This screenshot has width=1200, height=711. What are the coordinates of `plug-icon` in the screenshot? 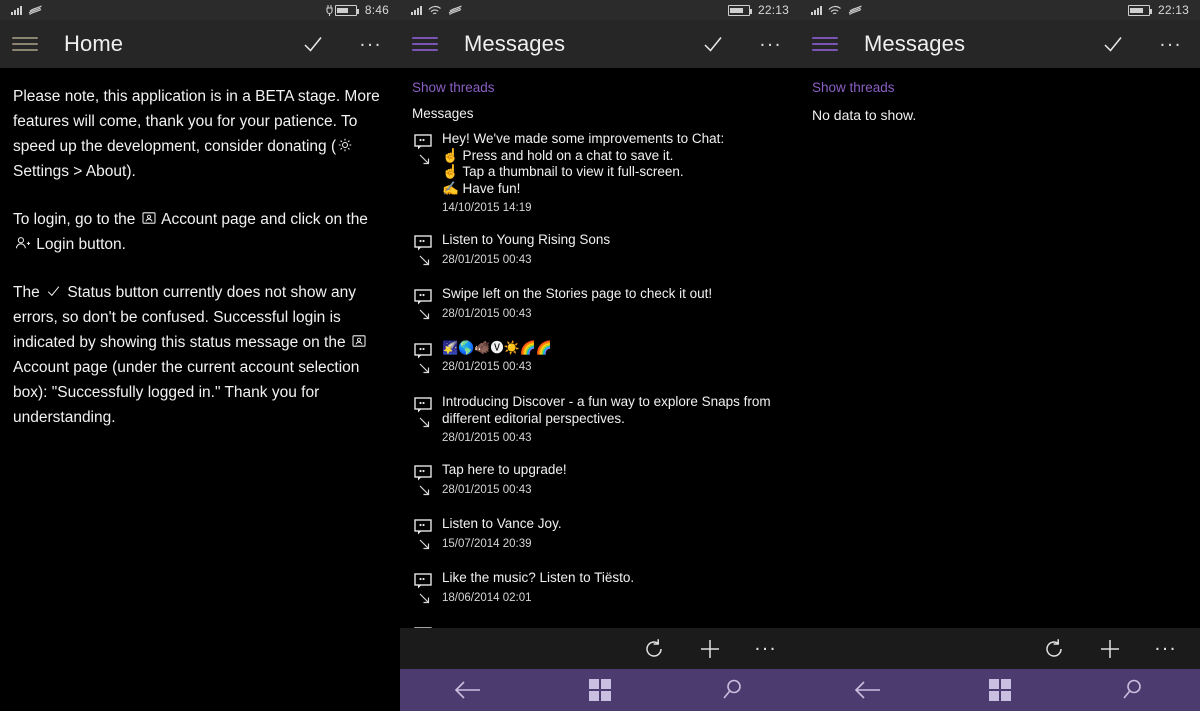 It's located at (329, 10).